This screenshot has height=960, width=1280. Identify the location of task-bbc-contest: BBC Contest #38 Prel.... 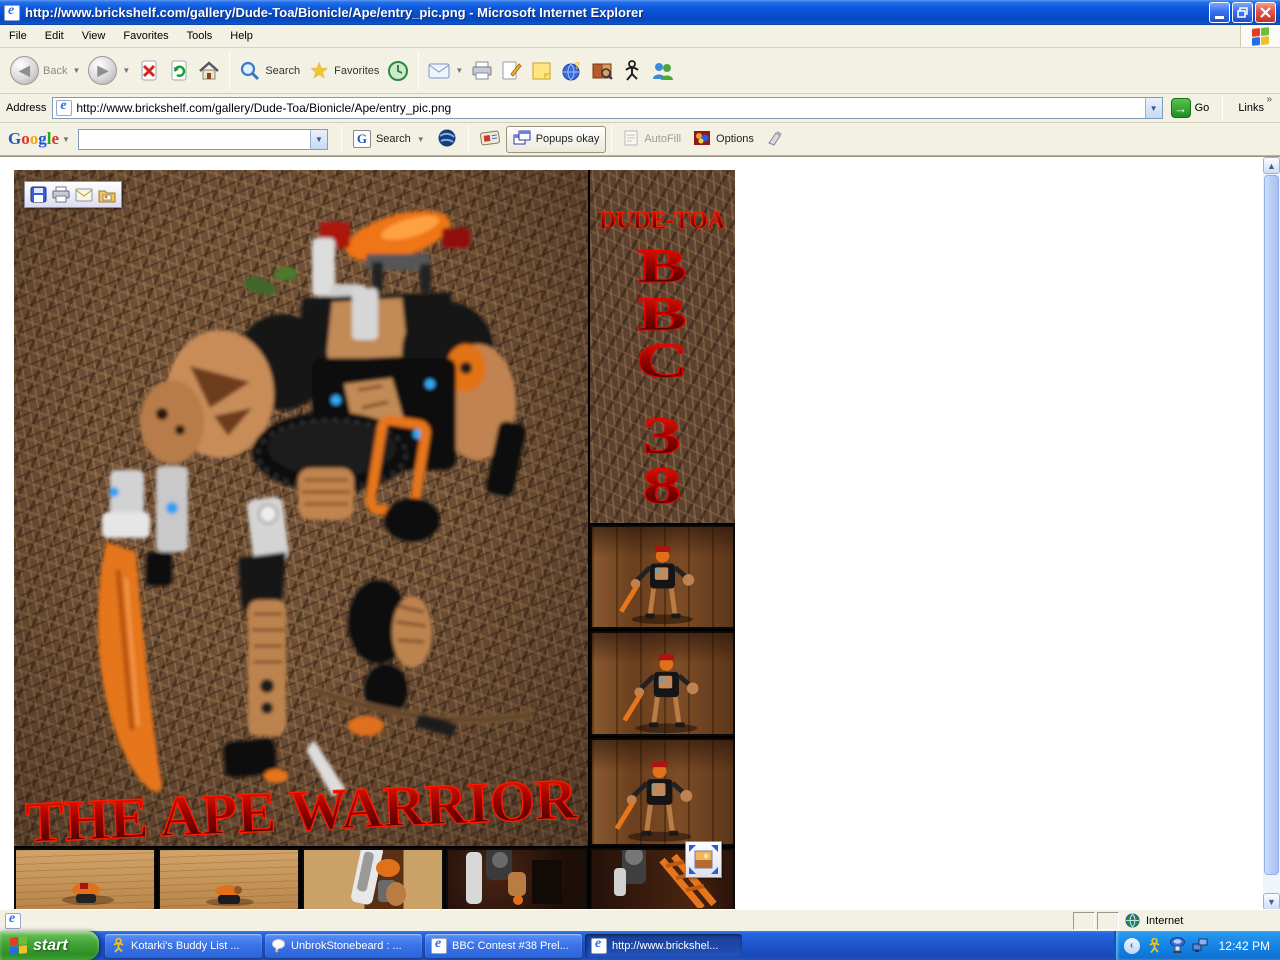
(503, 945).